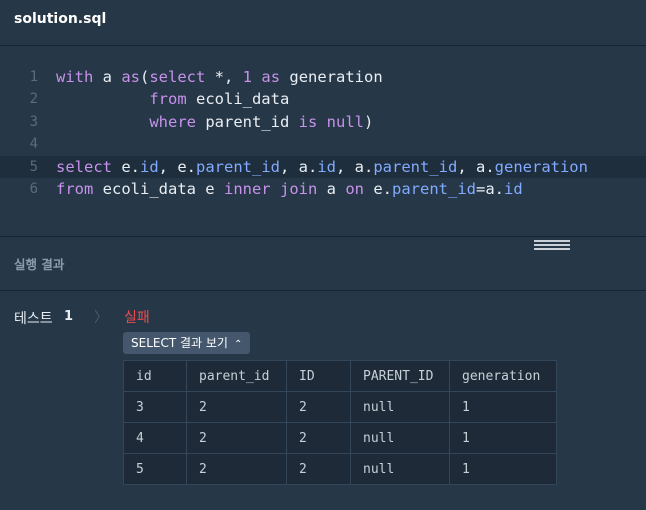  I want to click on select-result-label: SELECT 결과 보기, so click(179, 343).